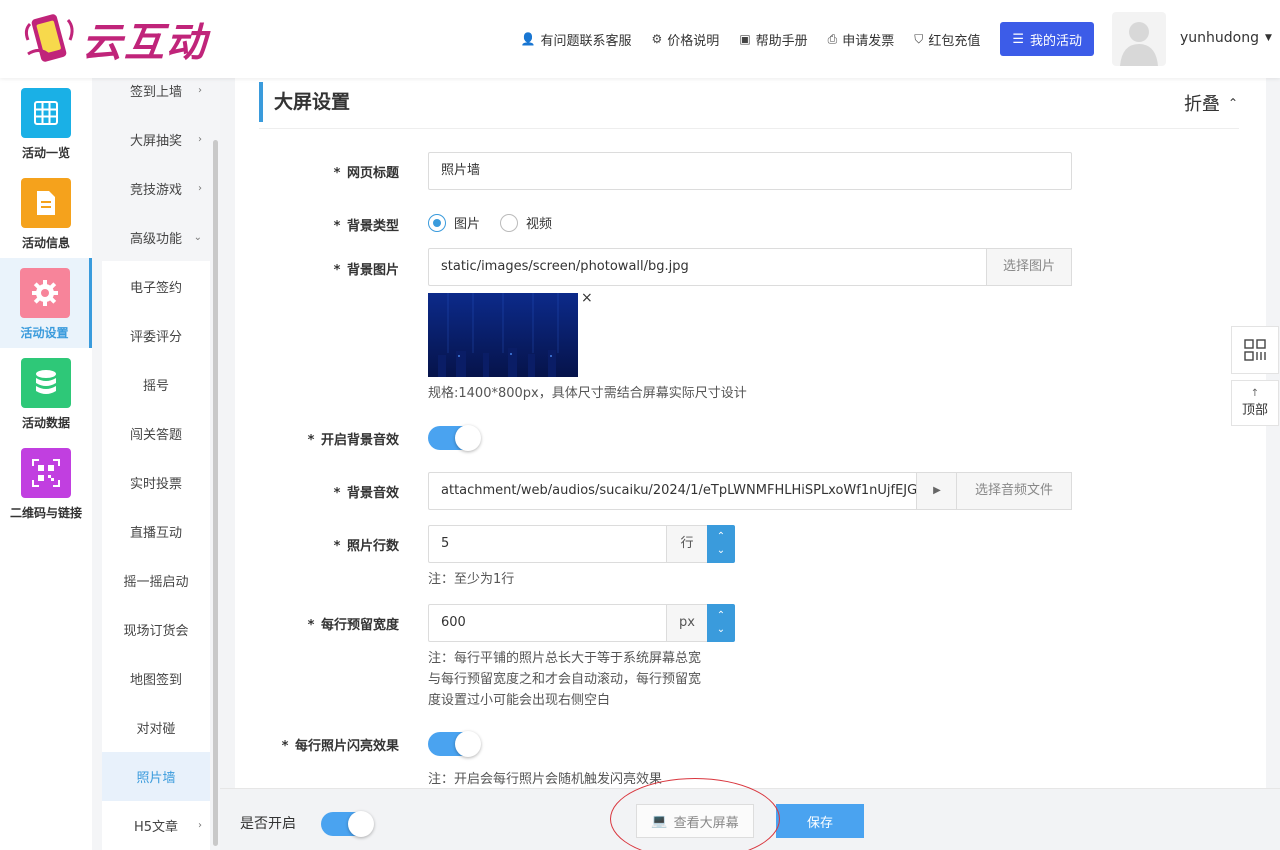 Image resolution: width=1280 pixels, height=850 pixels. I want to click on submenu-item-h5-article: H5文章 ›, so click(156, 825).